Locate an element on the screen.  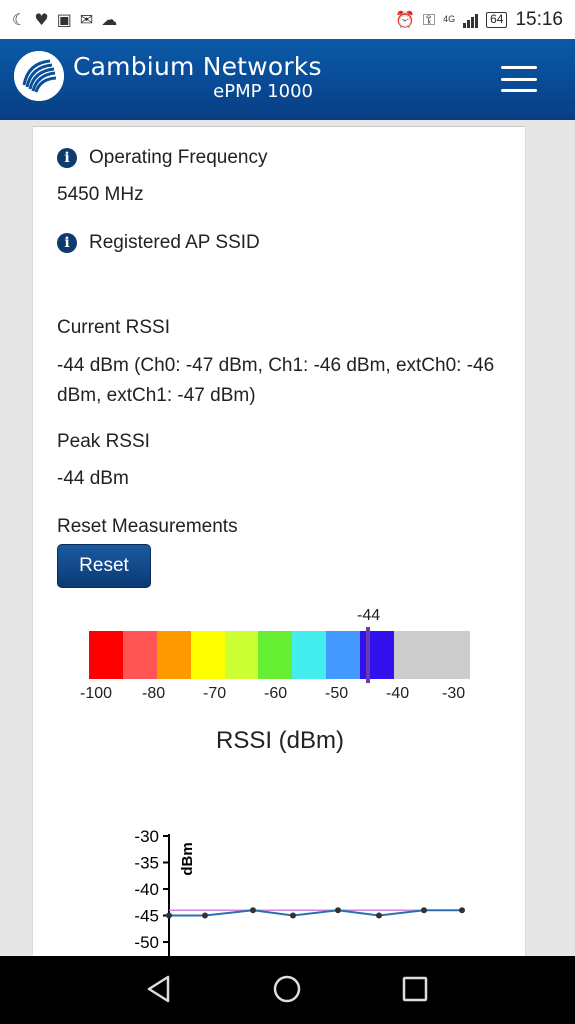
chart-series-line is located at coordinates (315, 913).